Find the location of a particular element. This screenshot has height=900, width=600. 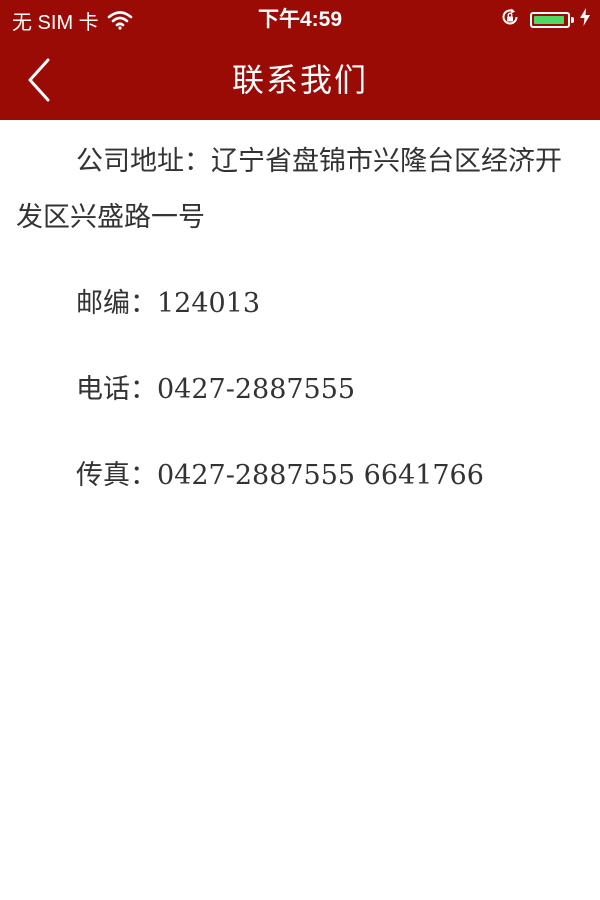

phone-number: 电话：0427-2887555 is located at coordinates (301, 390).